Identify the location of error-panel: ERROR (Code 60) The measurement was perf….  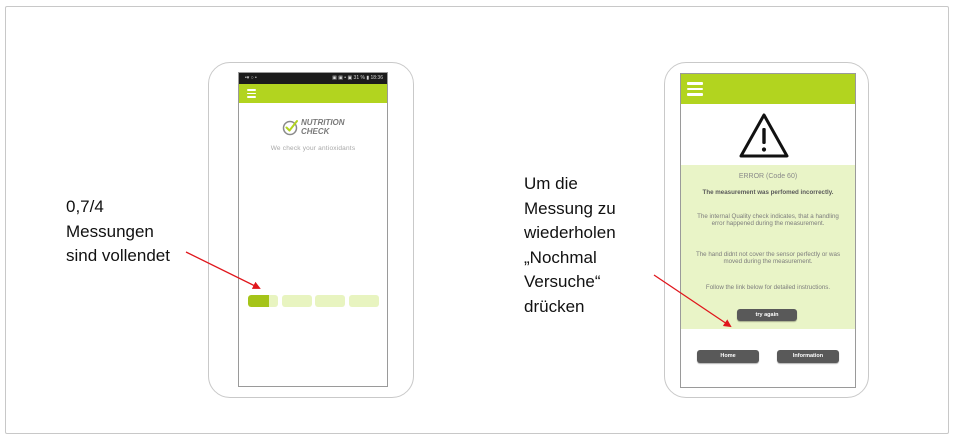
(768, 247).